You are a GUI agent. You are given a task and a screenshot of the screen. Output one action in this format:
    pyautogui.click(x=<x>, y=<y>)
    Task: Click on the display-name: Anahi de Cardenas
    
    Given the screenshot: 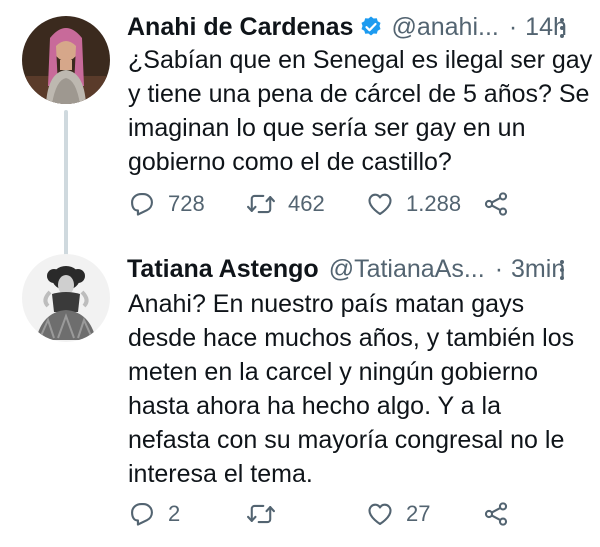 What is the action you would take?
    pyautogui.click(x=240, y=27)
    